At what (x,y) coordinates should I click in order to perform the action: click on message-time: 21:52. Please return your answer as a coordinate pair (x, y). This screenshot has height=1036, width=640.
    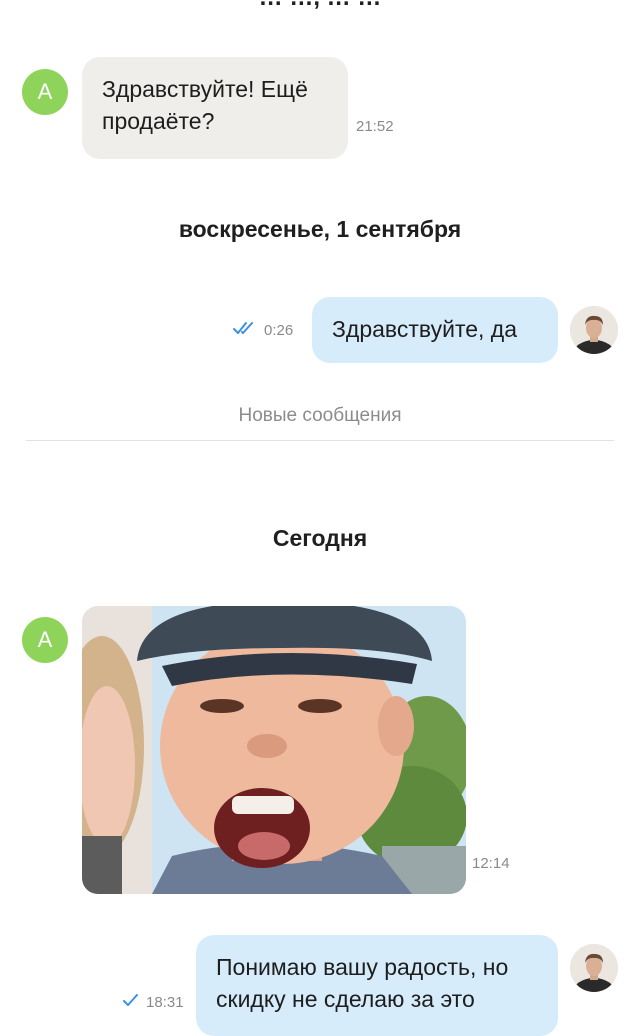
    Looking at the image, I should click on (375, 126).